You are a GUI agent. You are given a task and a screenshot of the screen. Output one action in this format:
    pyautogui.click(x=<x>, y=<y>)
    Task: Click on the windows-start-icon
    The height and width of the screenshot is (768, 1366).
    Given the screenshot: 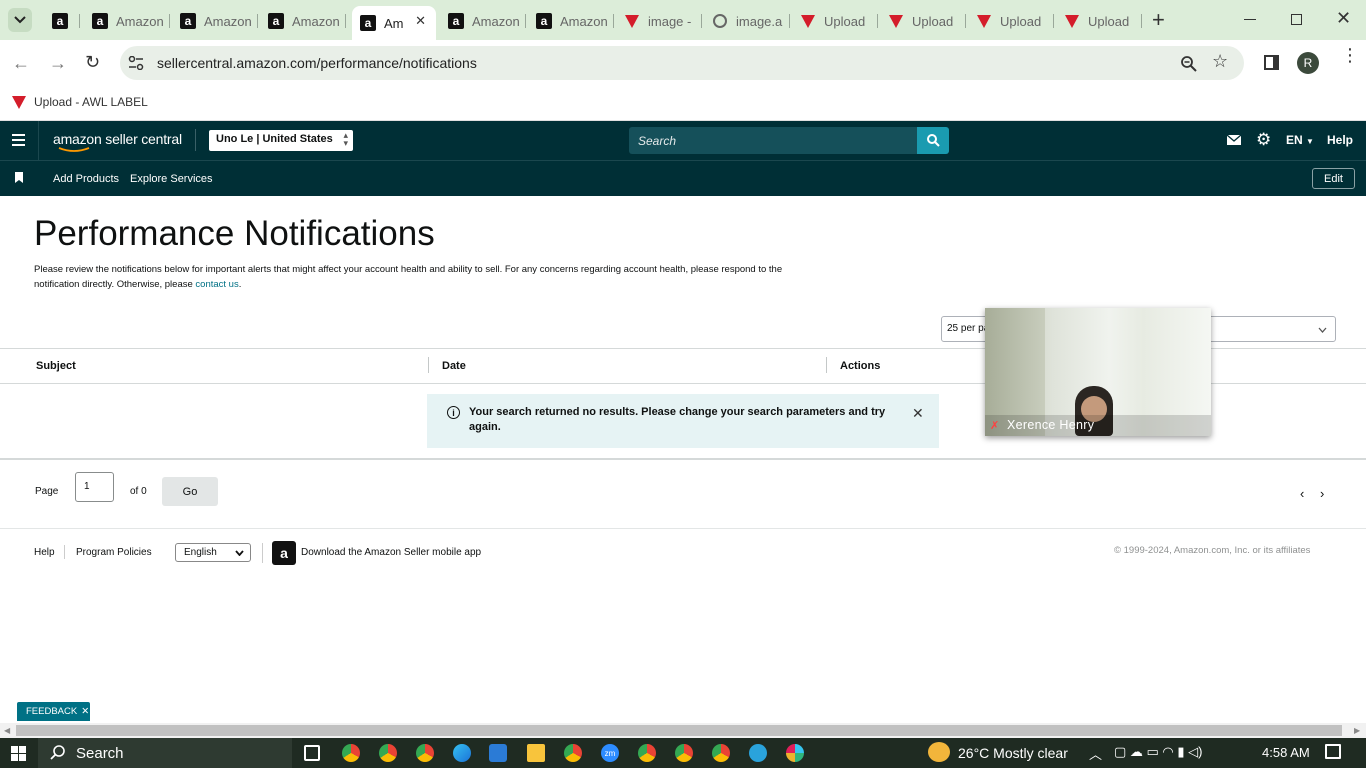 What is the action you would take?
    pyautogui.click(x=18, y=753)
    